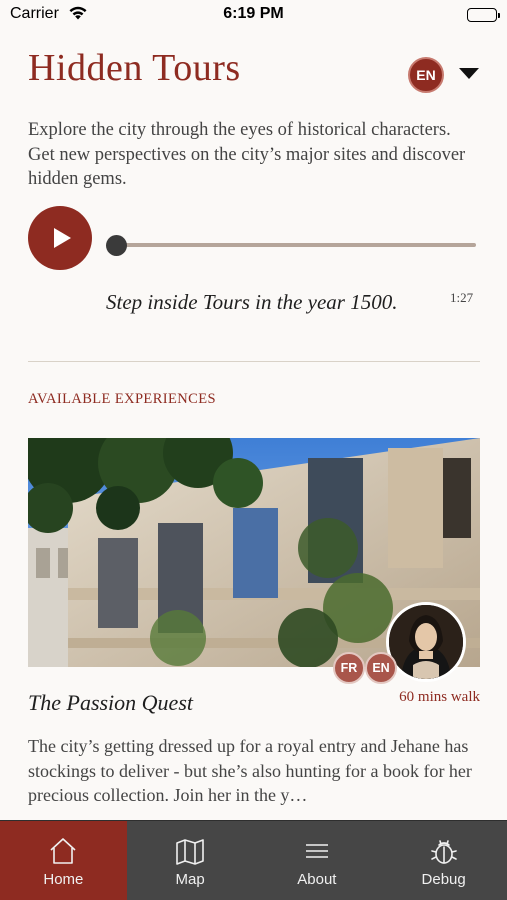 This screenshot has height=900, width=507. Describe the element at coordinates (349, 668) in the screenshot. I see `language-chip-fr: FR` at that location.